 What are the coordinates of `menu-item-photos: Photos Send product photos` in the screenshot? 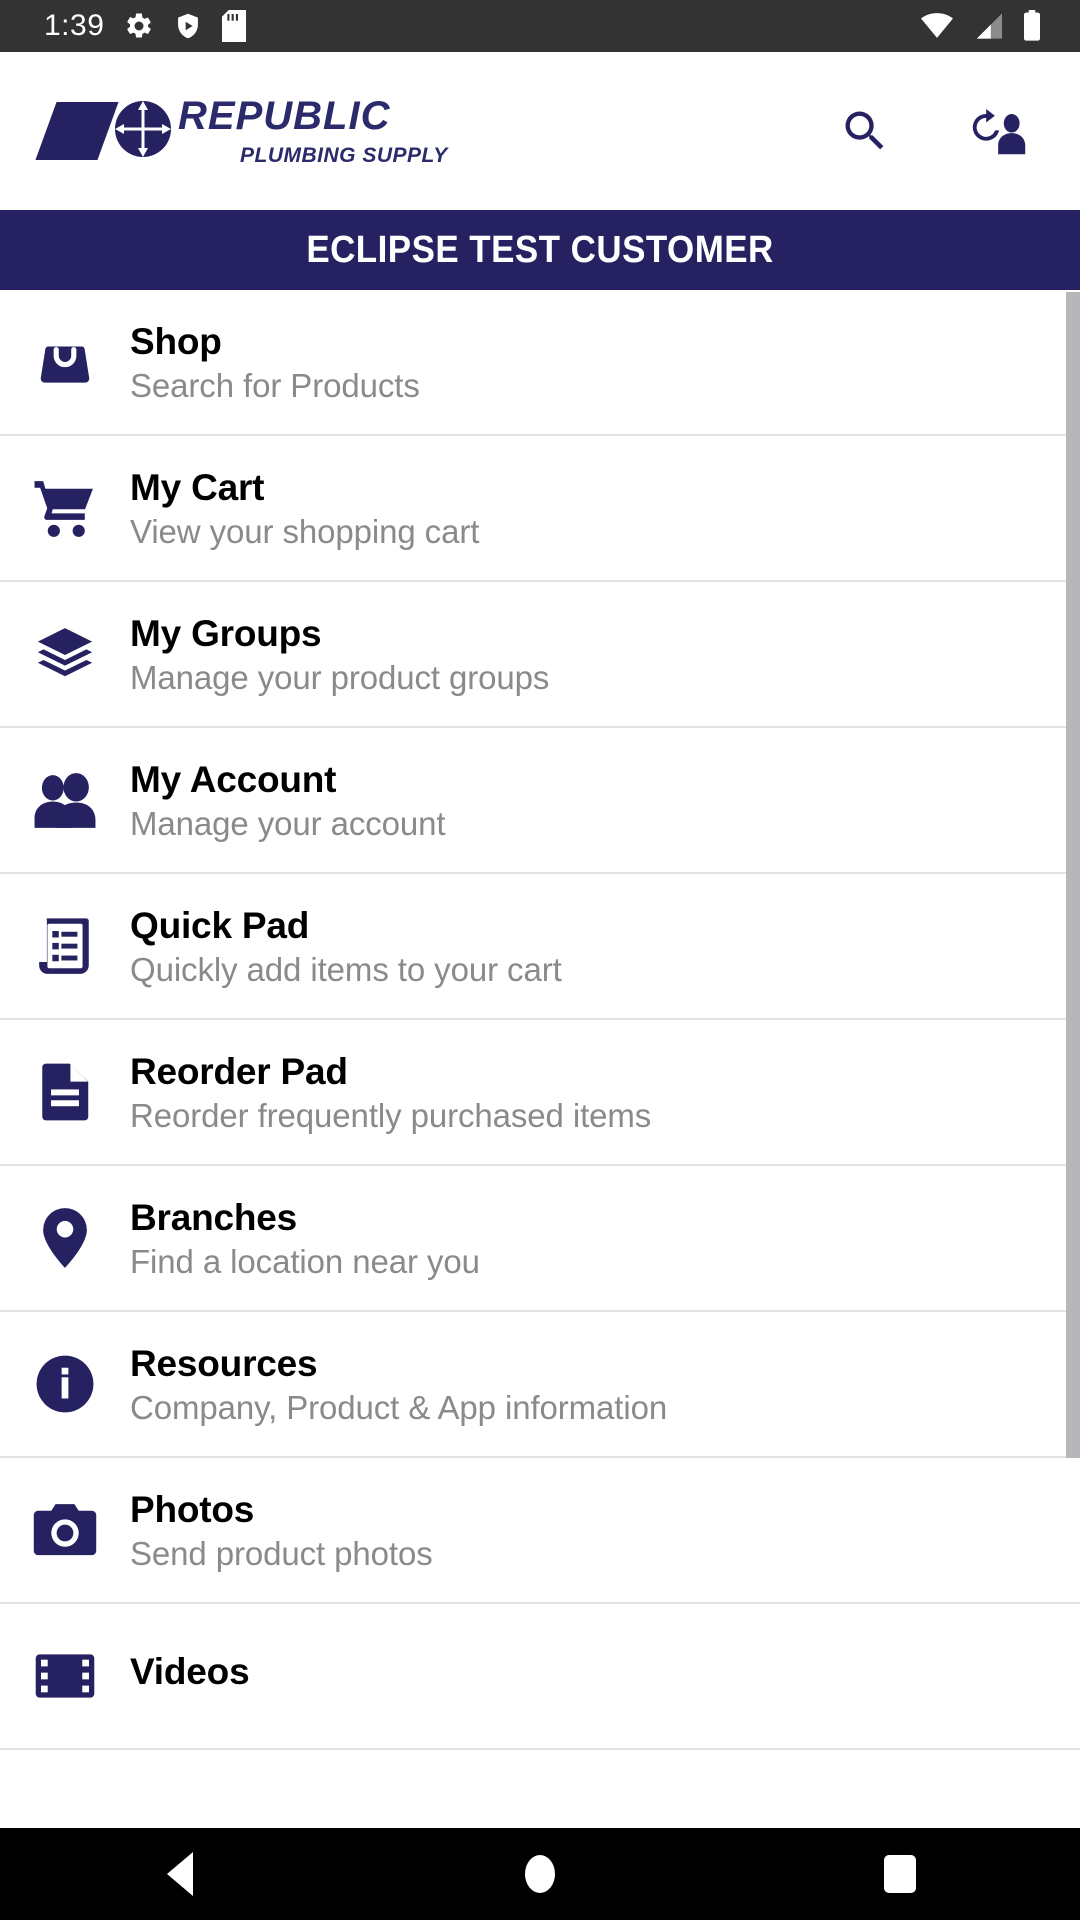 It's located at (540, 1531).